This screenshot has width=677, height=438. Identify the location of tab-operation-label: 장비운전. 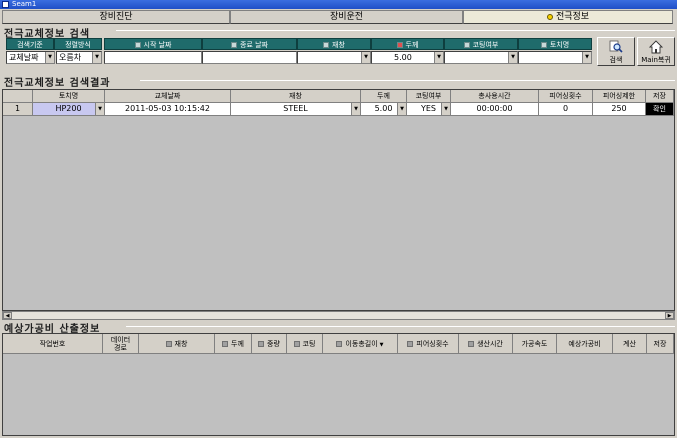
(346, 17).